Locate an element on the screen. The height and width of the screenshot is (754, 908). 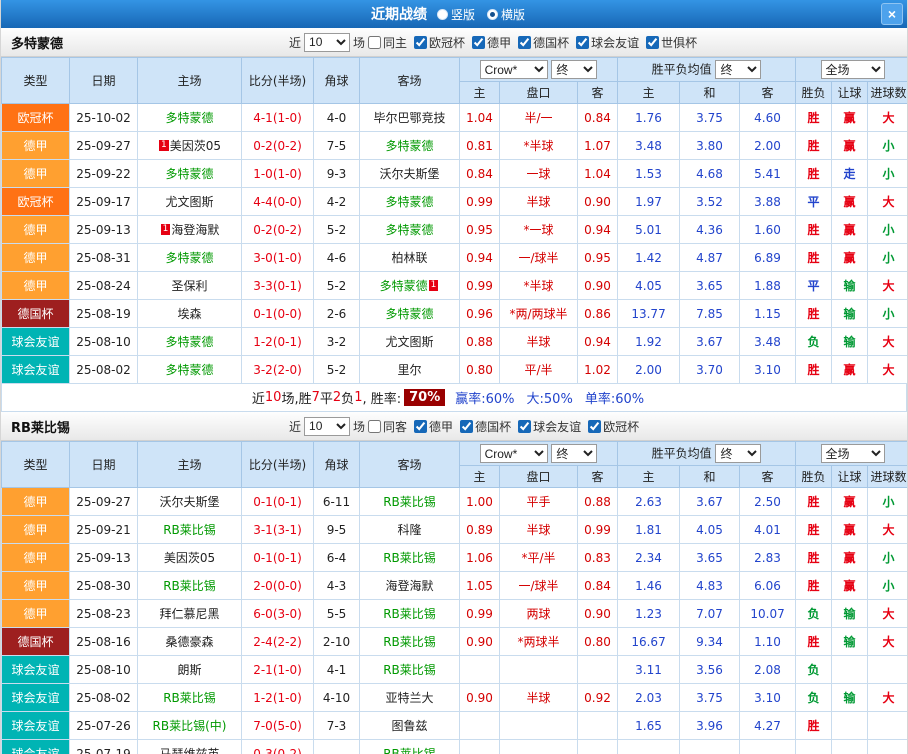
competition-badge: 德国杯 is located at coordinates (35, 641).